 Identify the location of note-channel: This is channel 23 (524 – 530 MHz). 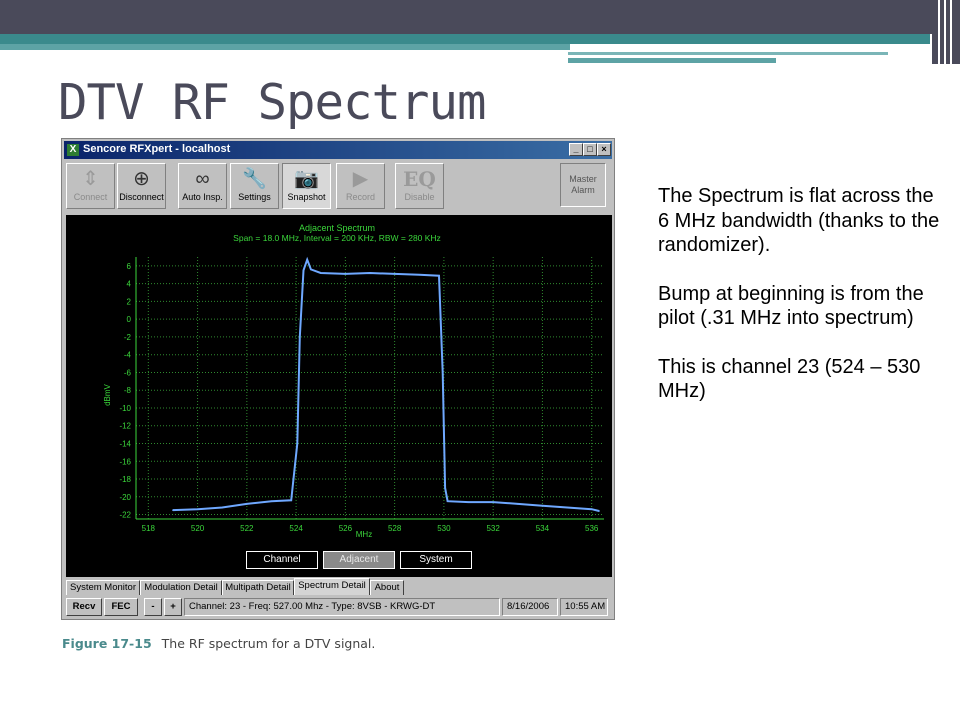
(789, 379).